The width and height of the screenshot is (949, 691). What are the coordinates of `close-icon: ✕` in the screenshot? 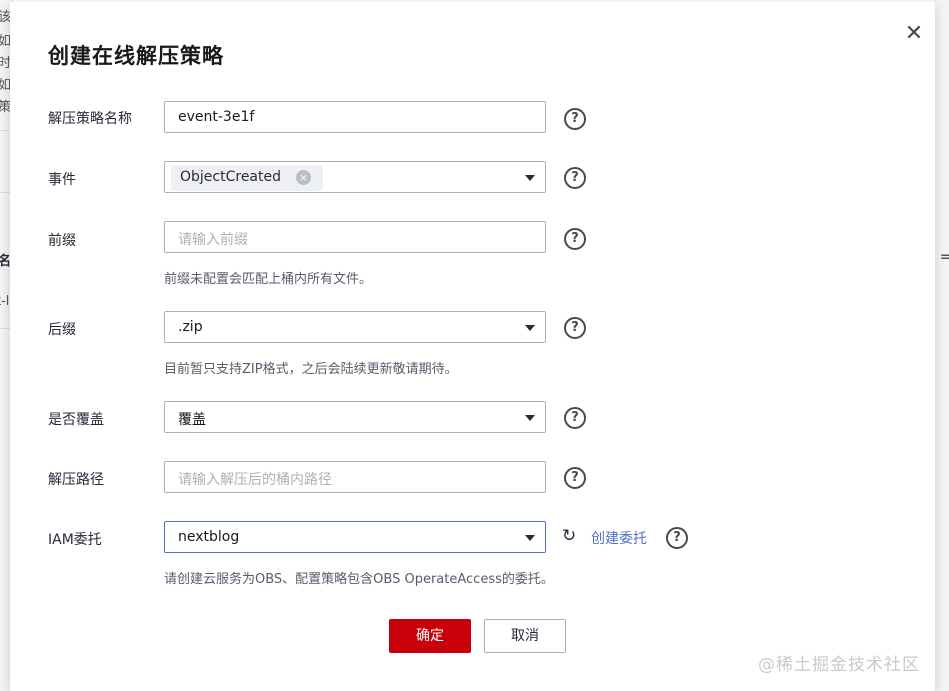 It's located at (914, 34).